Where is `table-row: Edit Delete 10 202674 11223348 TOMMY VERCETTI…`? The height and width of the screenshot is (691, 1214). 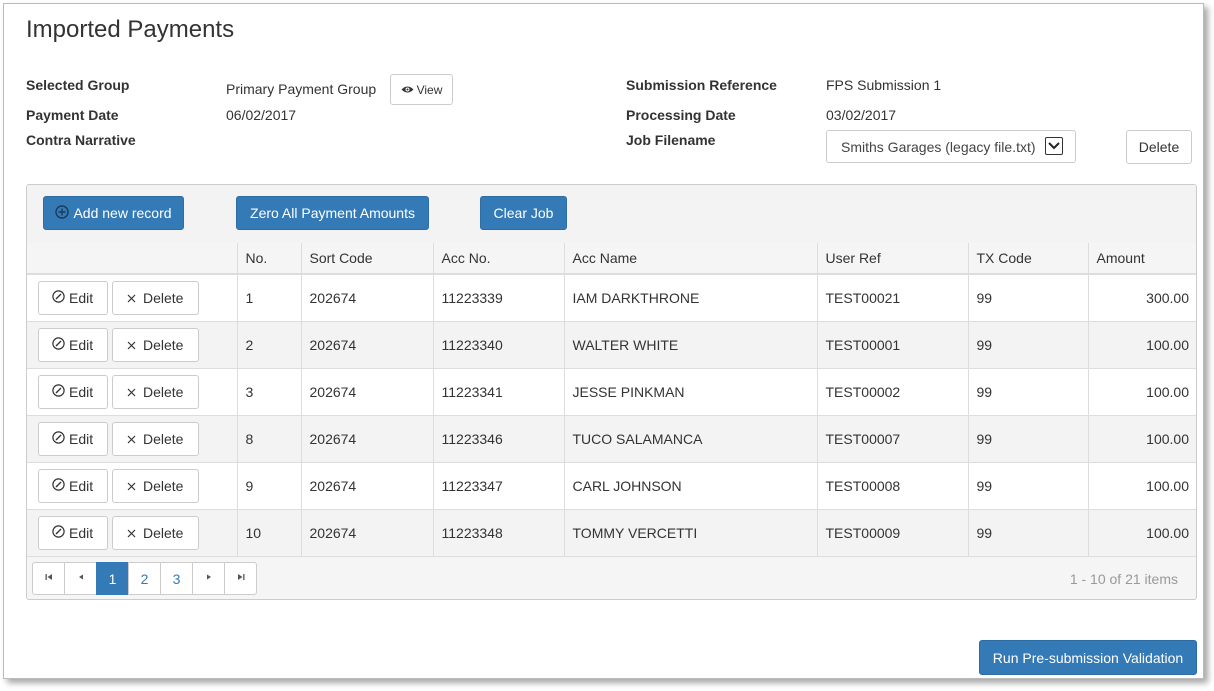
table-row: Edit Delete 10 202674 11223348 TOMMY VERCETTI… is located at coordinates (611, 533).